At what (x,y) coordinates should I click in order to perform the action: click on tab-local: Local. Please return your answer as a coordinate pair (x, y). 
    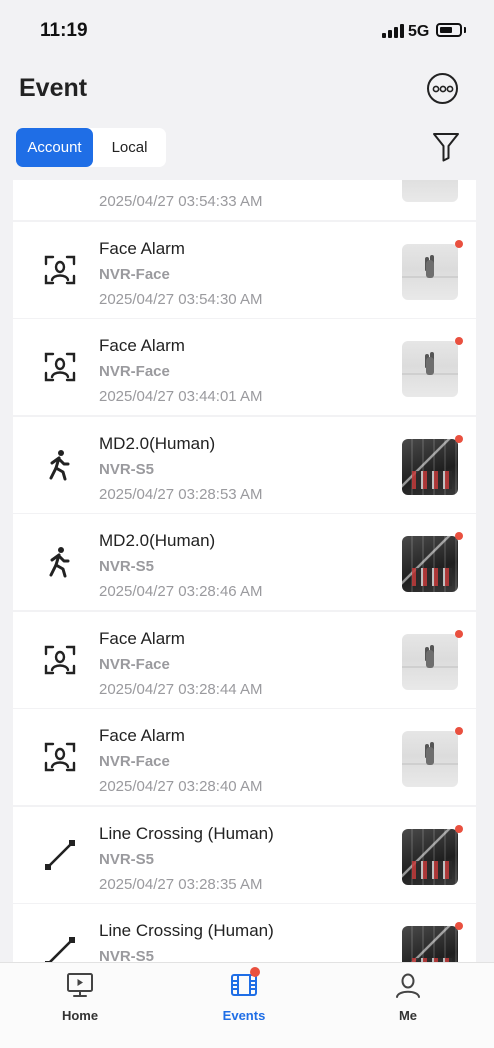
    Looking at the image, I should click on (129, 147).